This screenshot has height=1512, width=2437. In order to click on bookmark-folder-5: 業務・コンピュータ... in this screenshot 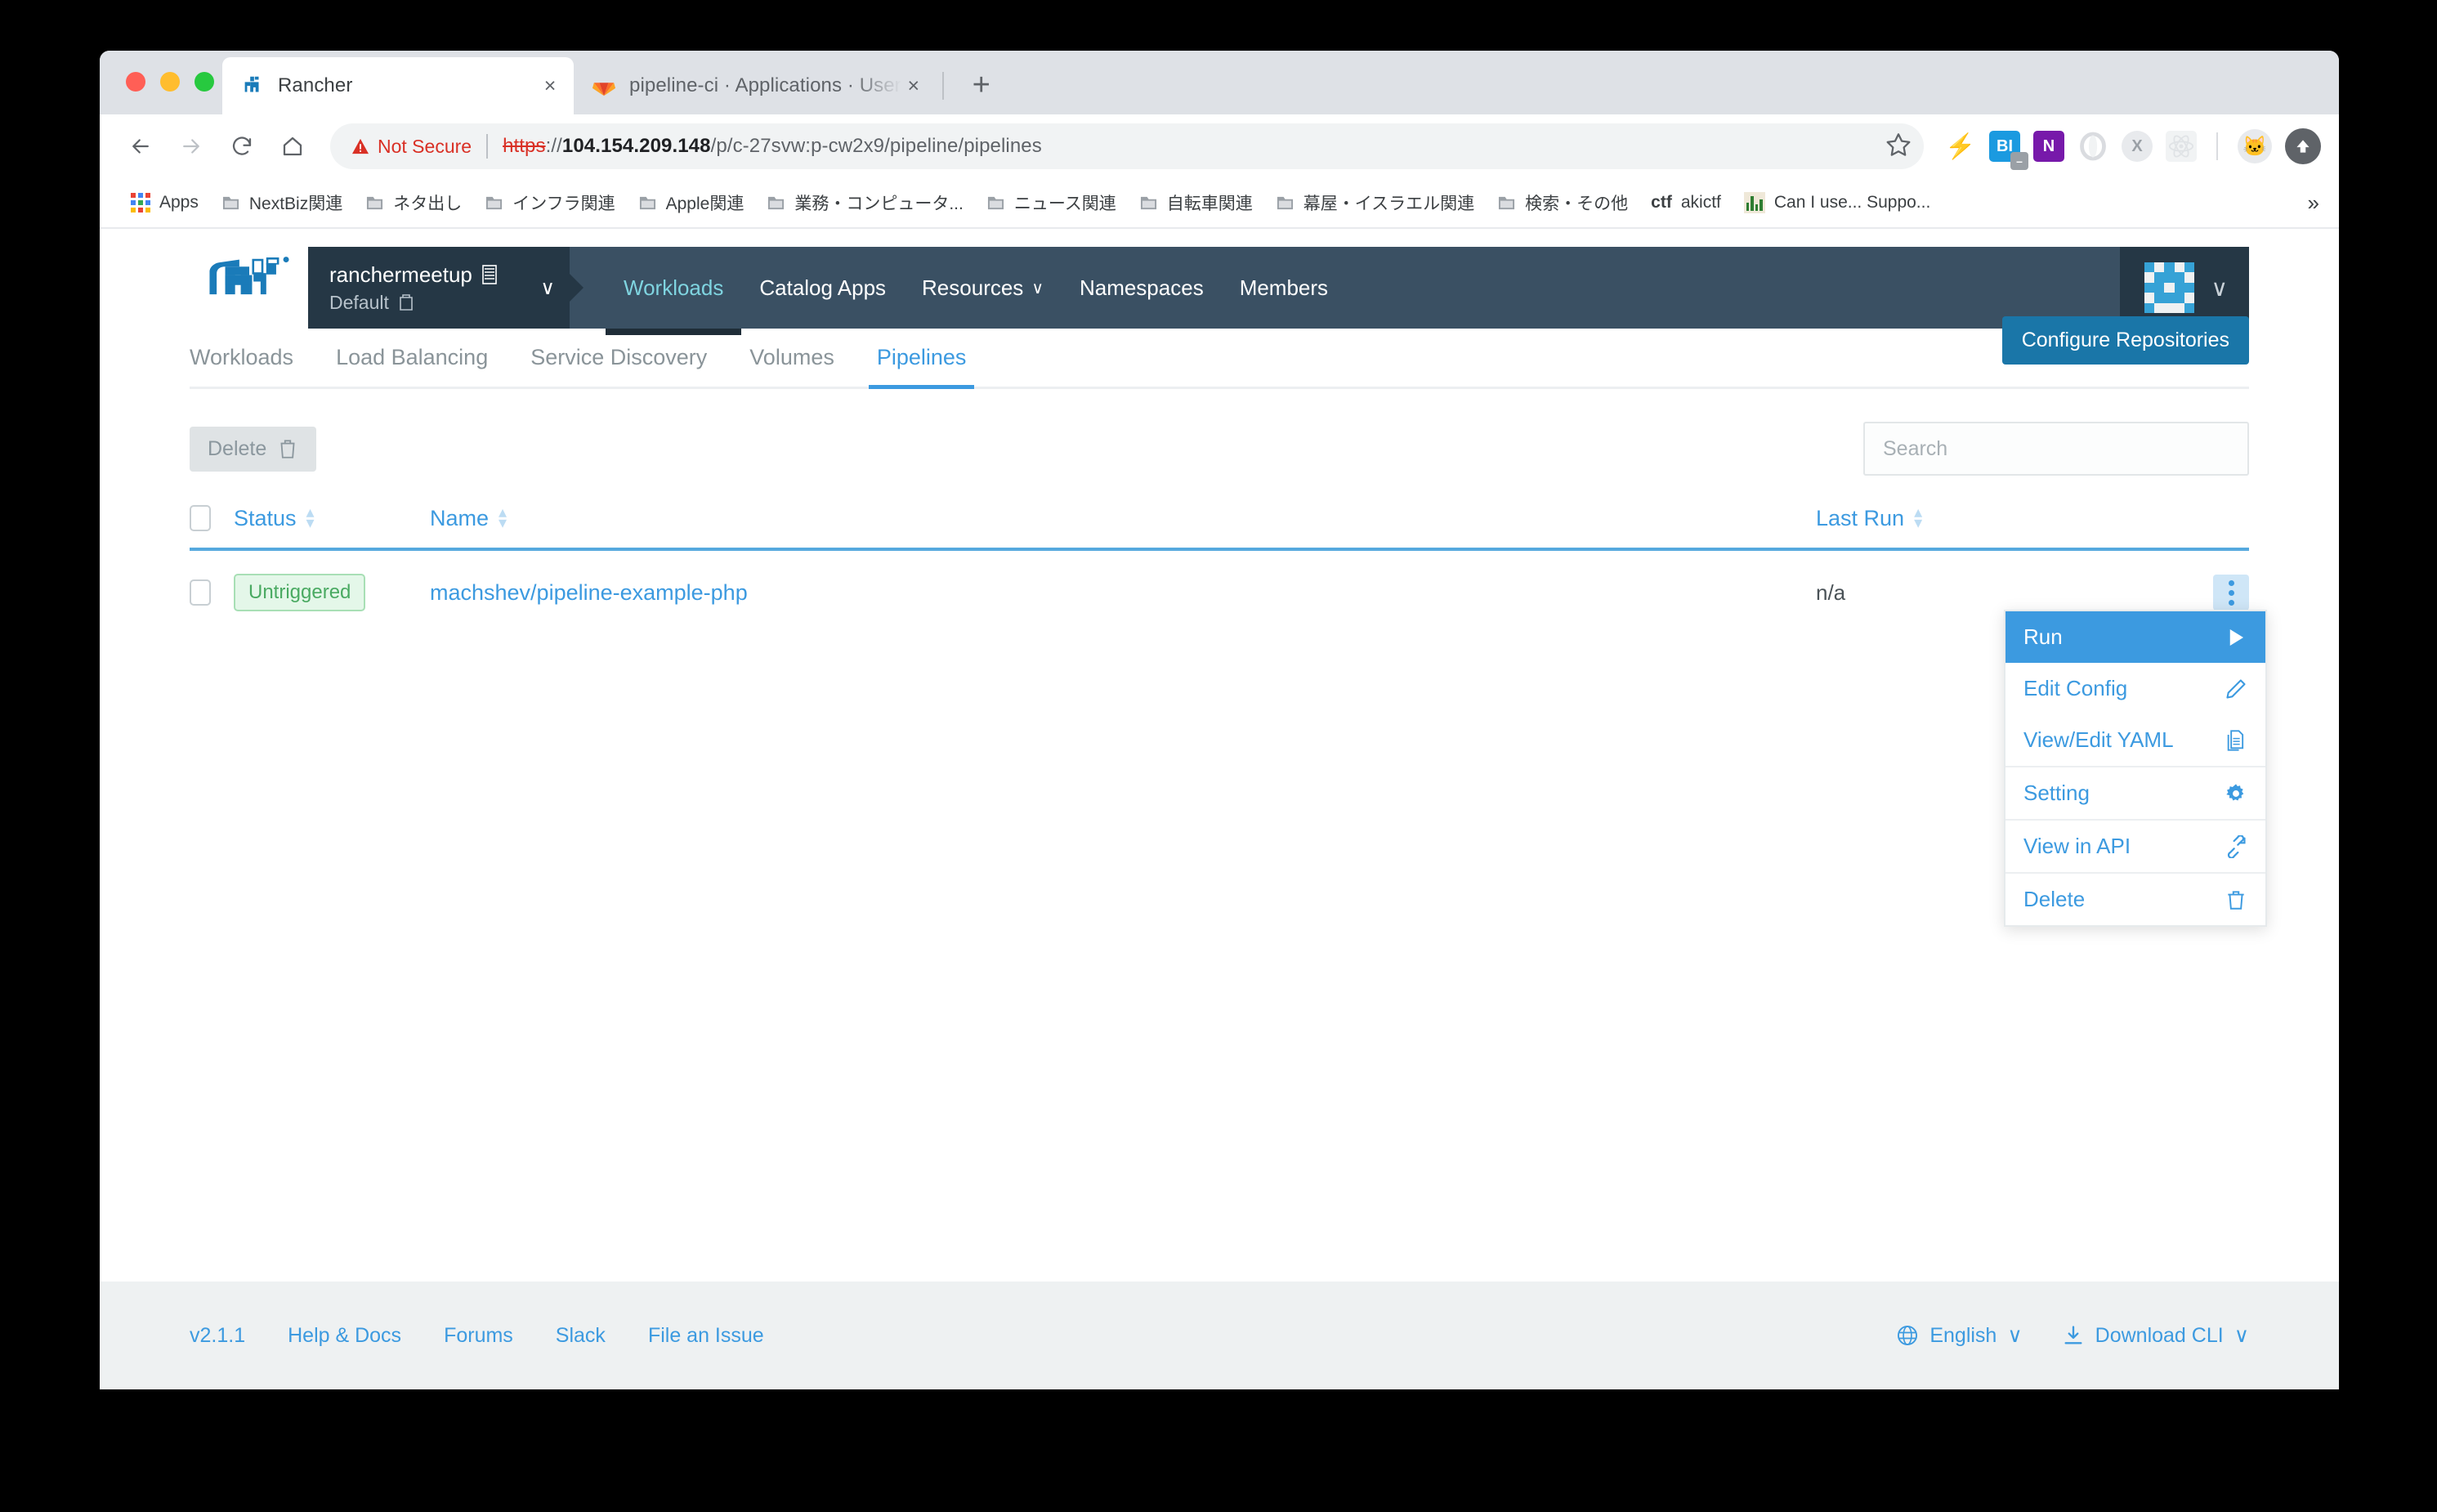, I will do `click(865, 202)`.